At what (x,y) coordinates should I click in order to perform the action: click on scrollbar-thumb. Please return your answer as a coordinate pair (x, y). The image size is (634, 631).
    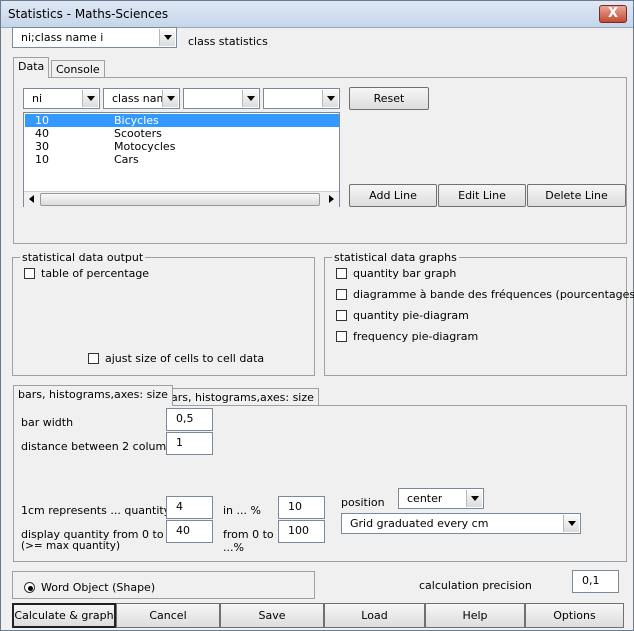
    Looking at the image, I should click on (180, 199).